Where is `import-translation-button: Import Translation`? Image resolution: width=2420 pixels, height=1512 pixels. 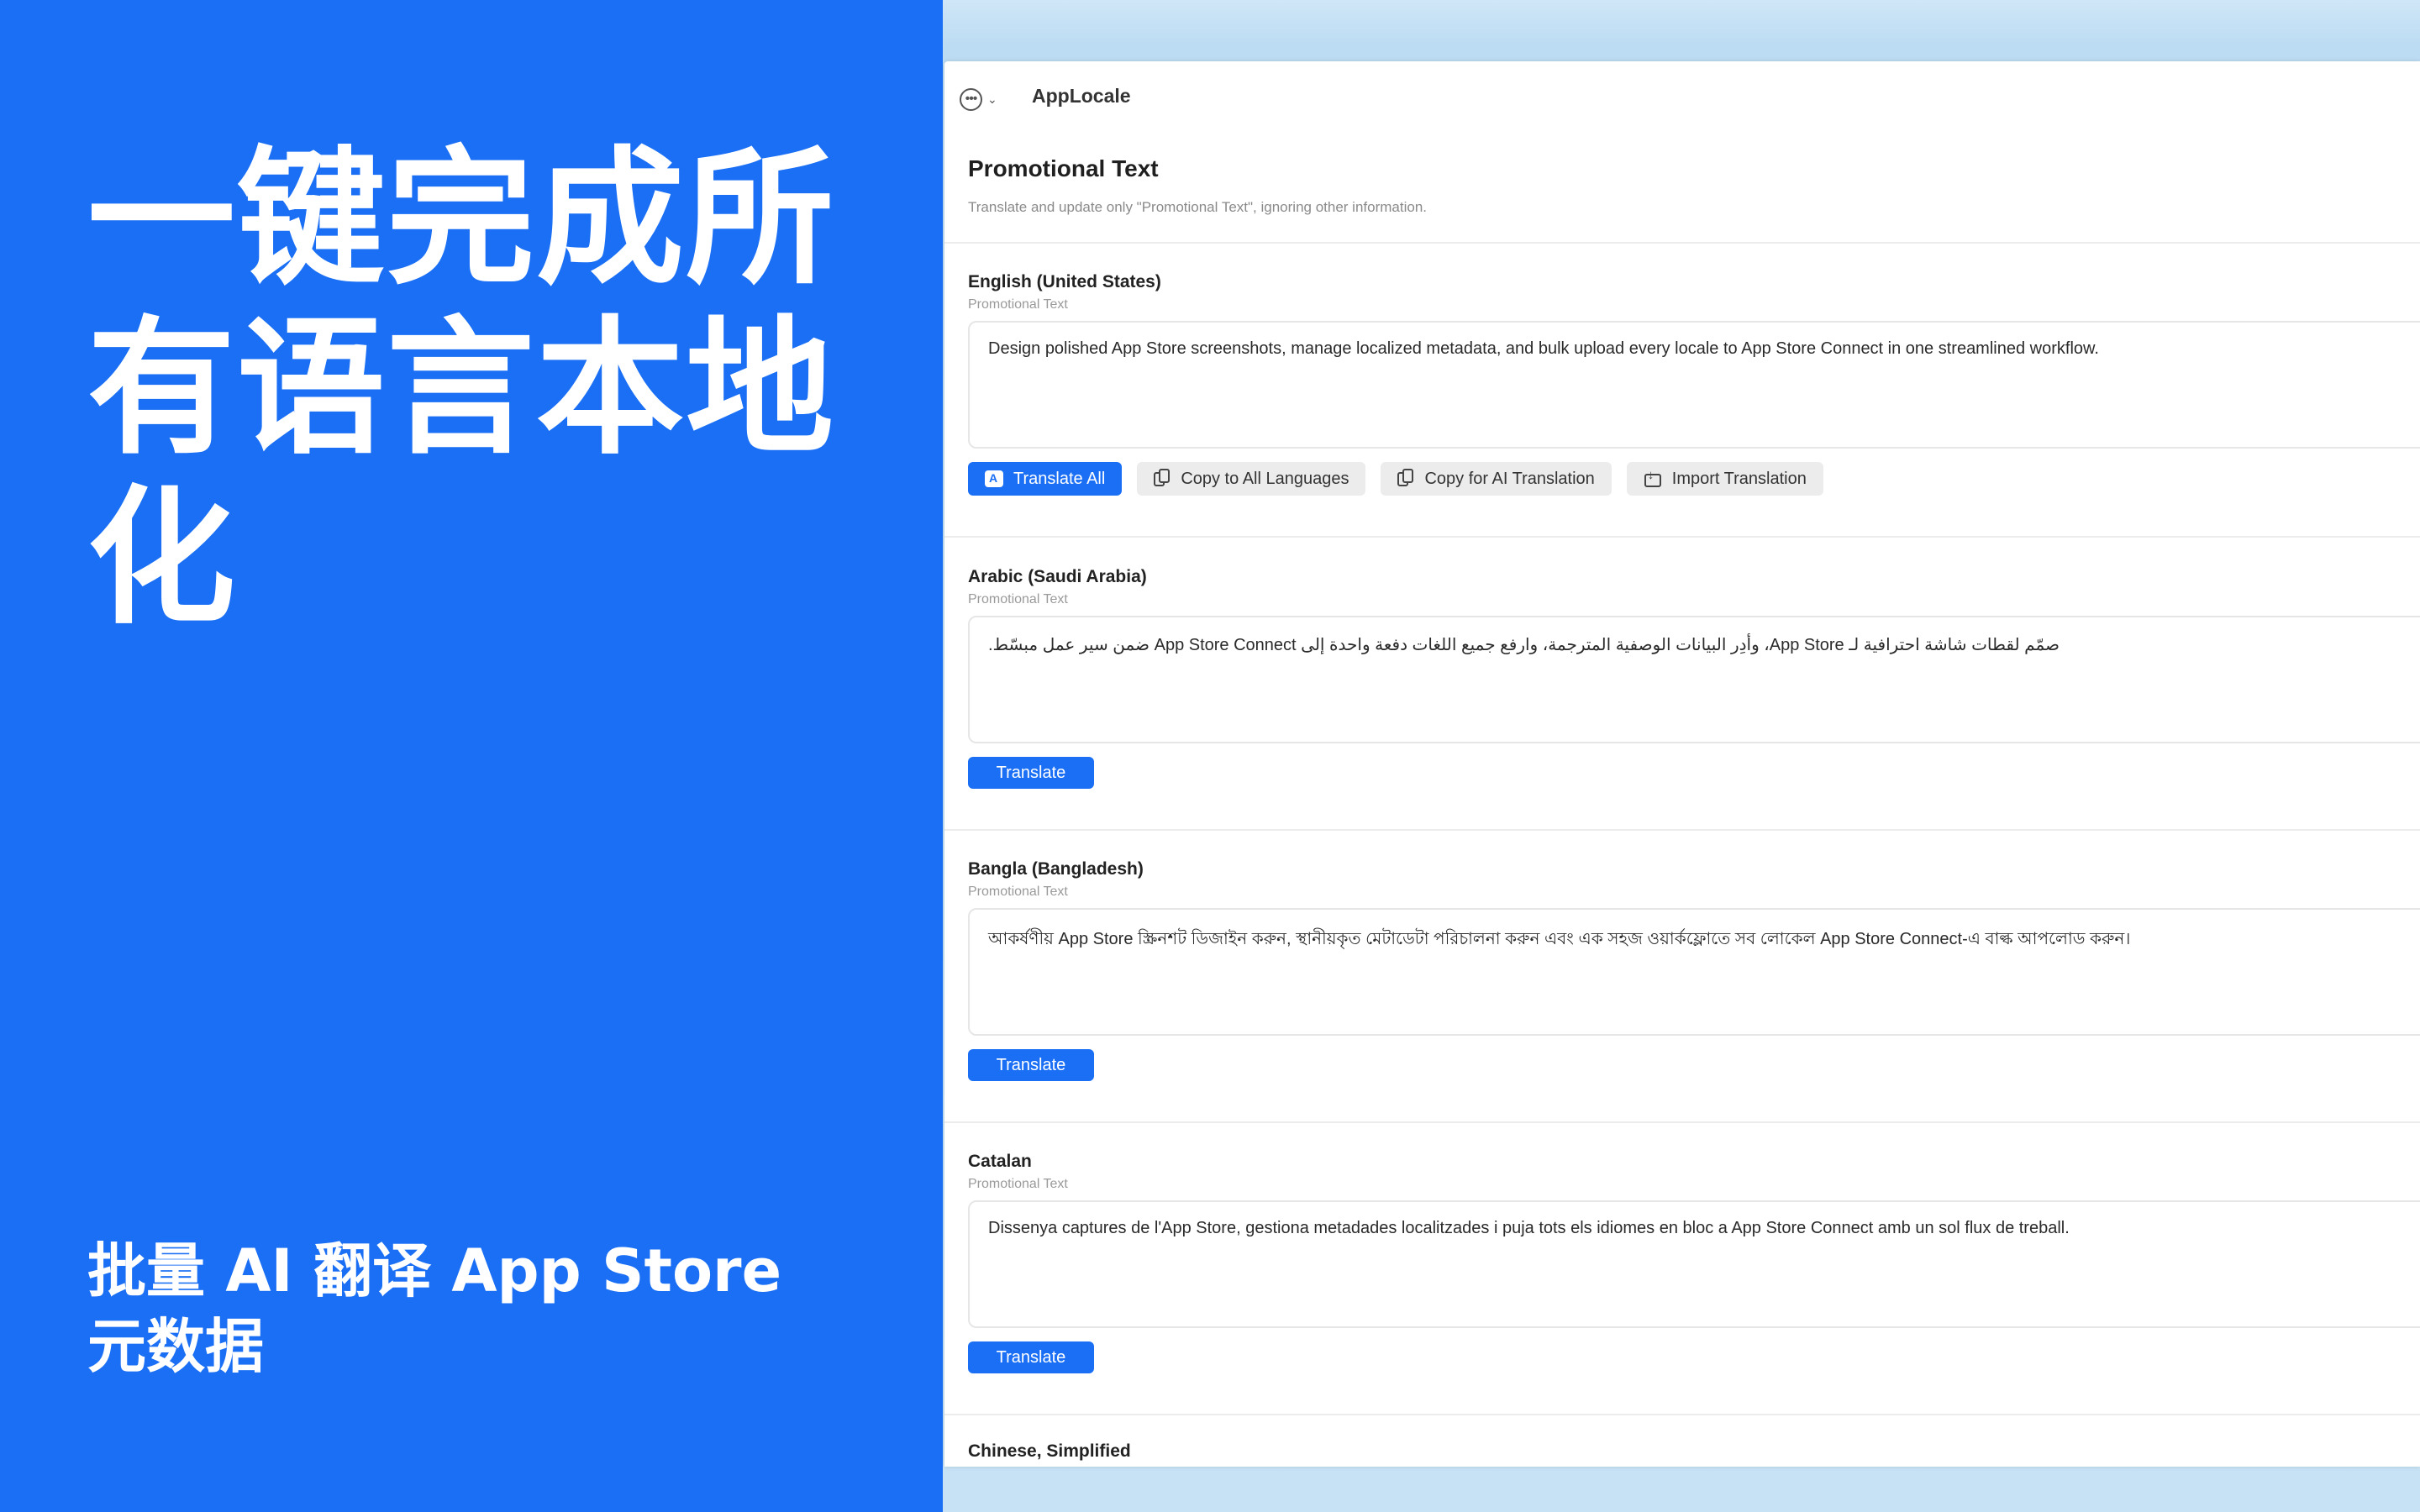 import-translation-button: Import Translation is located at coordinates (1725, 479).